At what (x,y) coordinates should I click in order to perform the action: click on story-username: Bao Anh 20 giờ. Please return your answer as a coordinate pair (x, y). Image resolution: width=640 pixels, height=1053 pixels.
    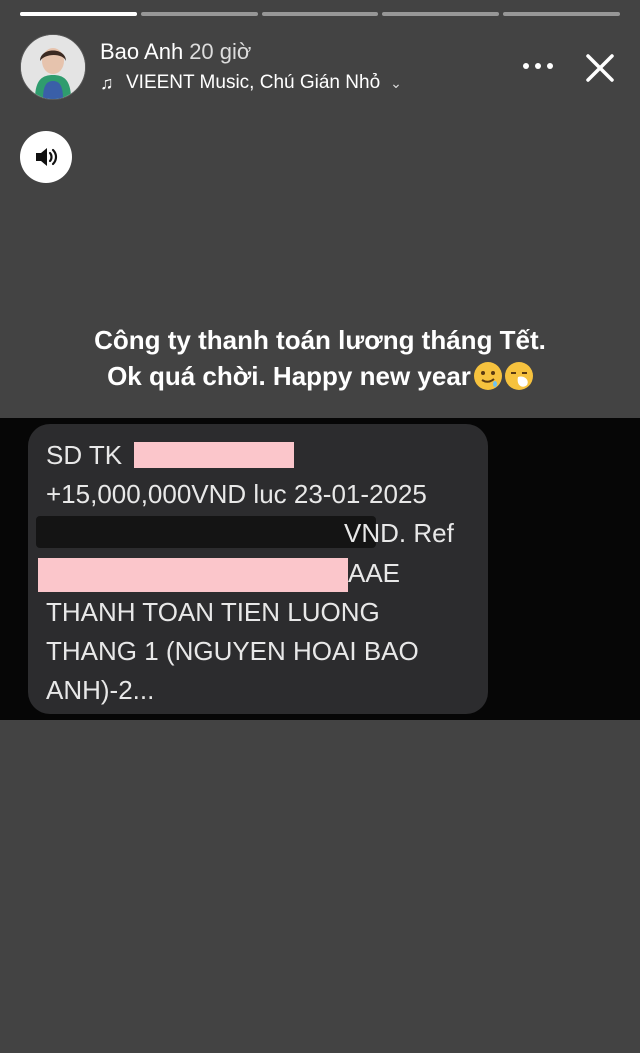
    Looking at the image, I should click on (175, 52).